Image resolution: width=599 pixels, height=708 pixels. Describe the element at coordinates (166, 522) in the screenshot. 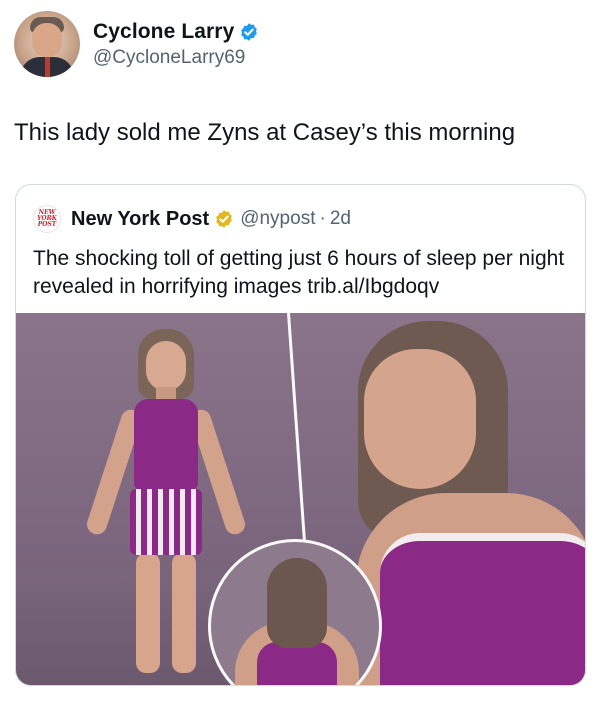

I see `figure-striped-shorts` at that location.